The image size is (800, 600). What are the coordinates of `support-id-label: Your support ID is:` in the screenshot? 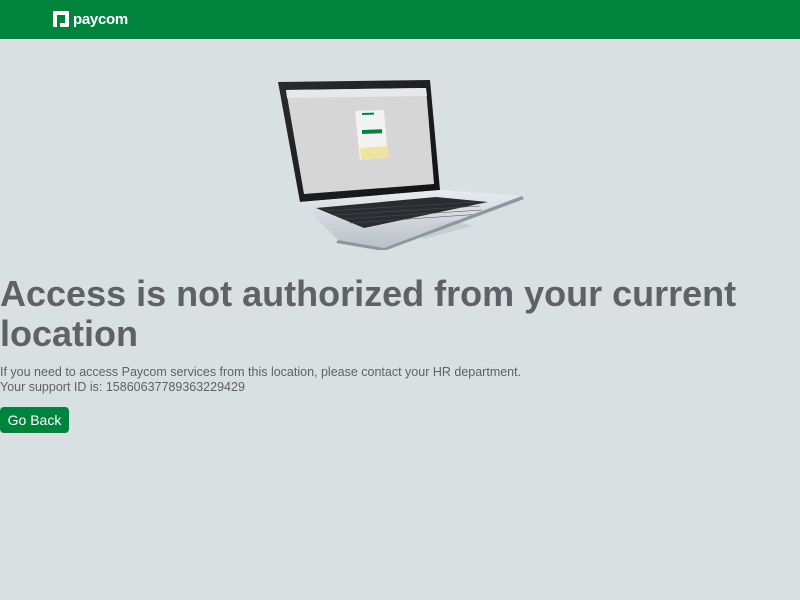 It's located at (51, 387).